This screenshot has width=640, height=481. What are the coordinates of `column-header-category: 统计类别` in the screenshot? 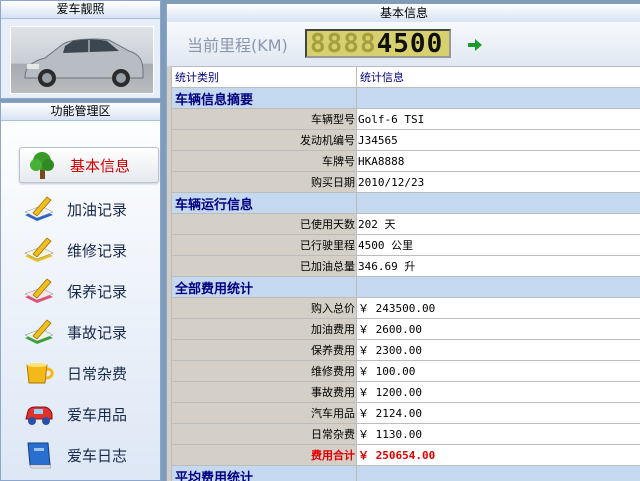 It's located at (264, 77).